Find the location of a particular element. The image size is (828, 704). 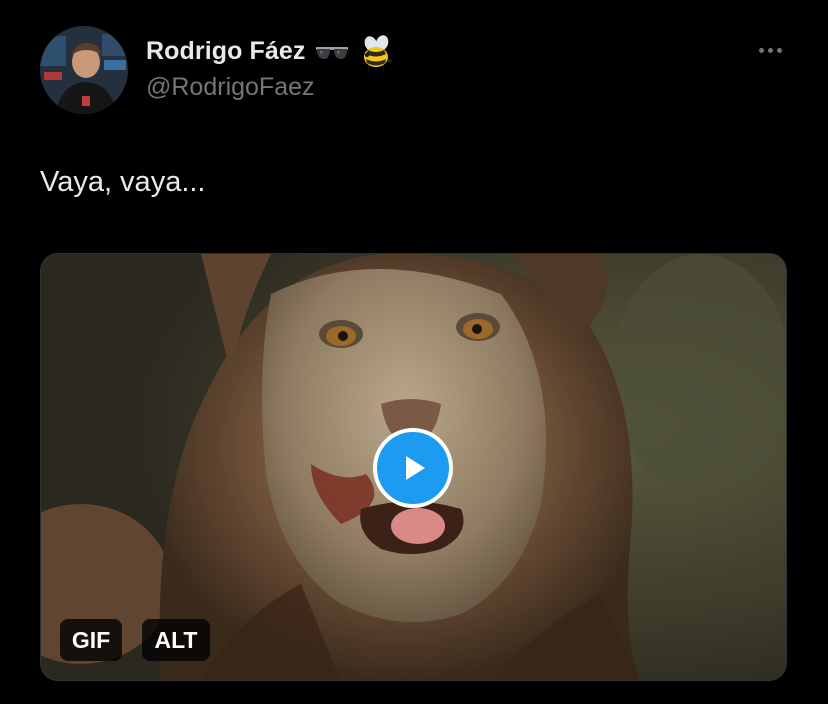

avatar-image is located at coordinates (84, 70).